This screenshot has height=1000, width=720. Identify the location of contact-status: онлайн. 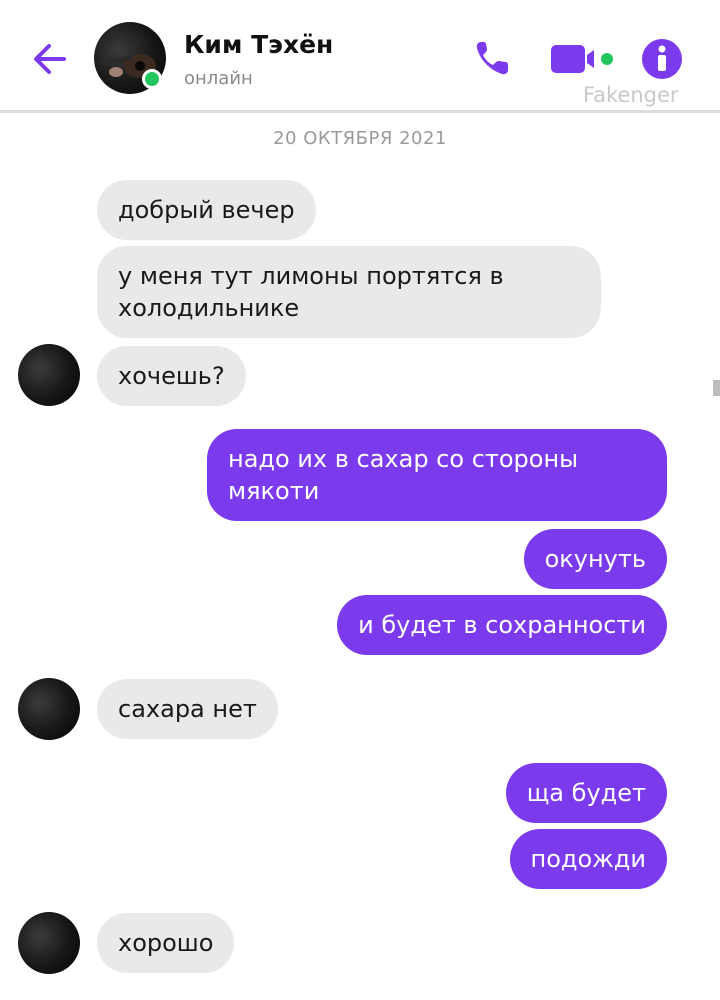
(218, 78).